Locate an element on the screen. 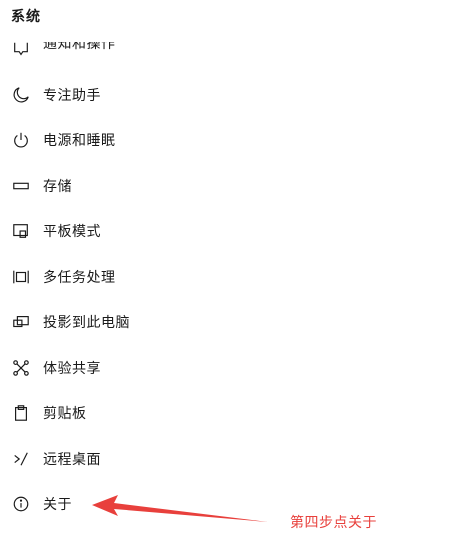 This screenshot has height=557, width=464. nav-item-label: 存储 is located at coordinates (57, 187).